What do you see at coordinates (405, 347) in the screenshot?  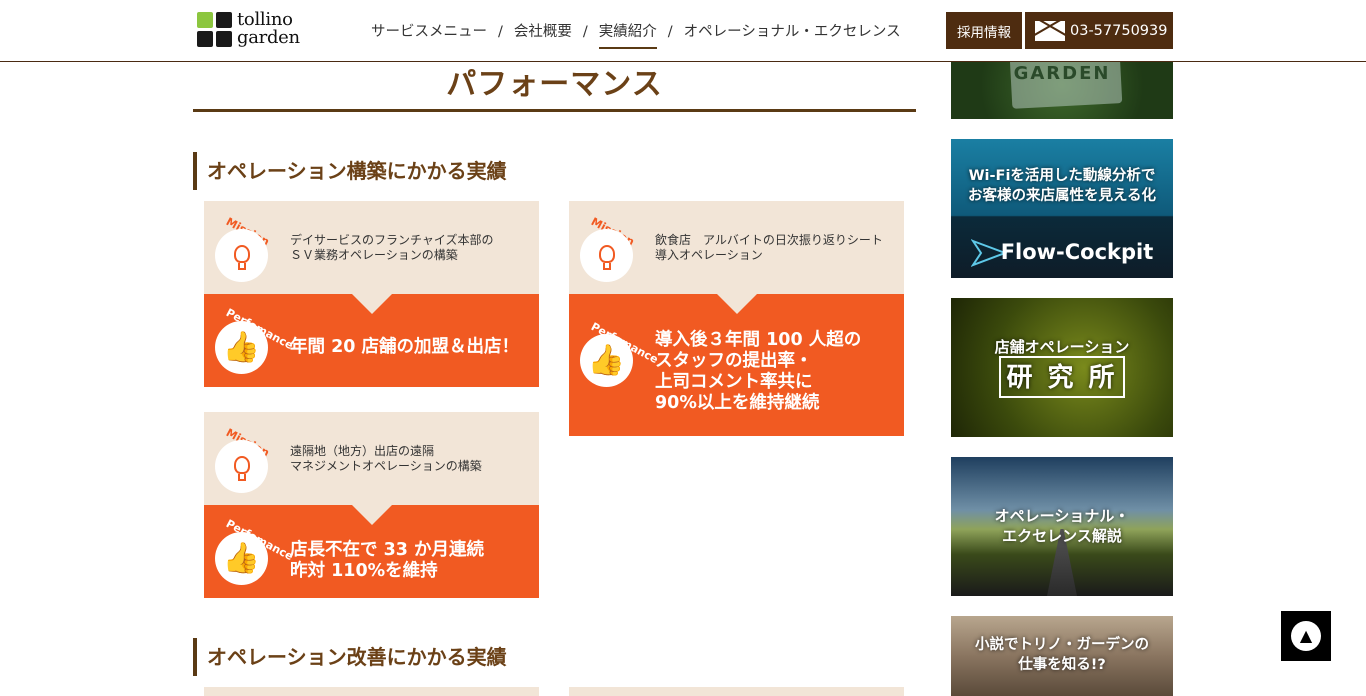 I see `performance-text: 年間 20 店舗の加盟＆出店！` at bounding box center [405, 347].